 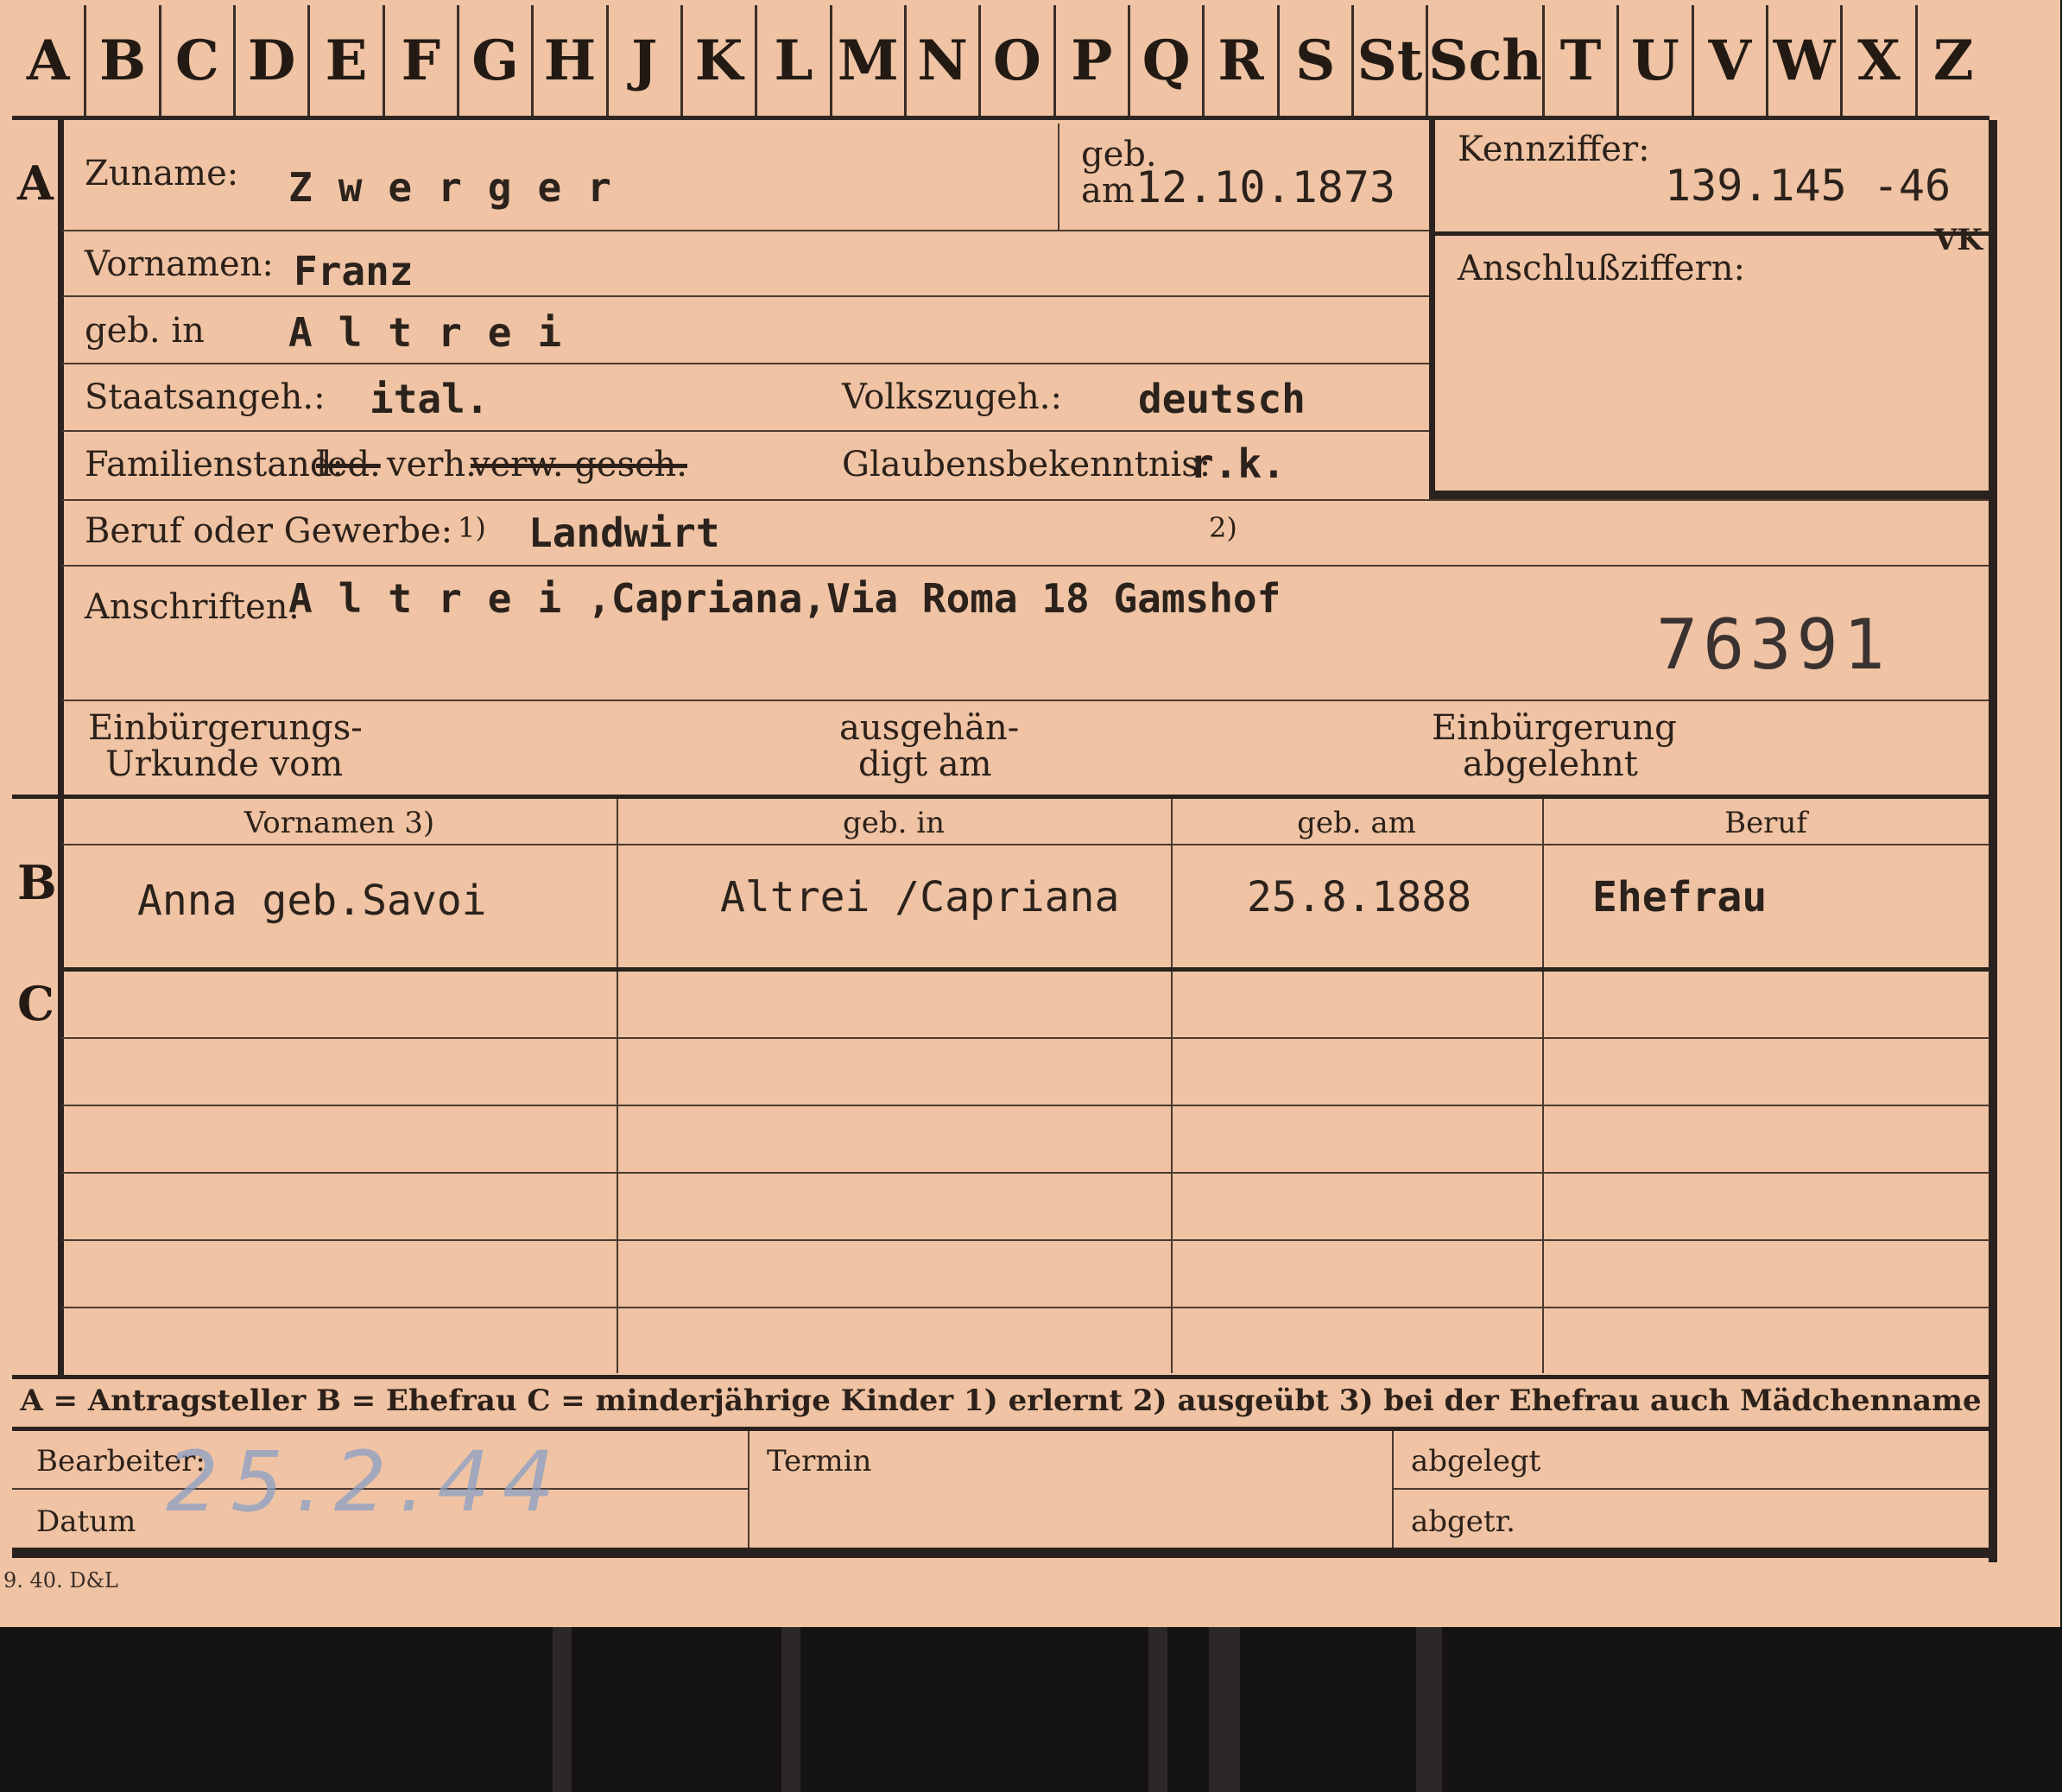 What do you see at coordinates (1391, 60) in the screenshot?
I see `index-tab: St` at bounding box center [1391, 60].